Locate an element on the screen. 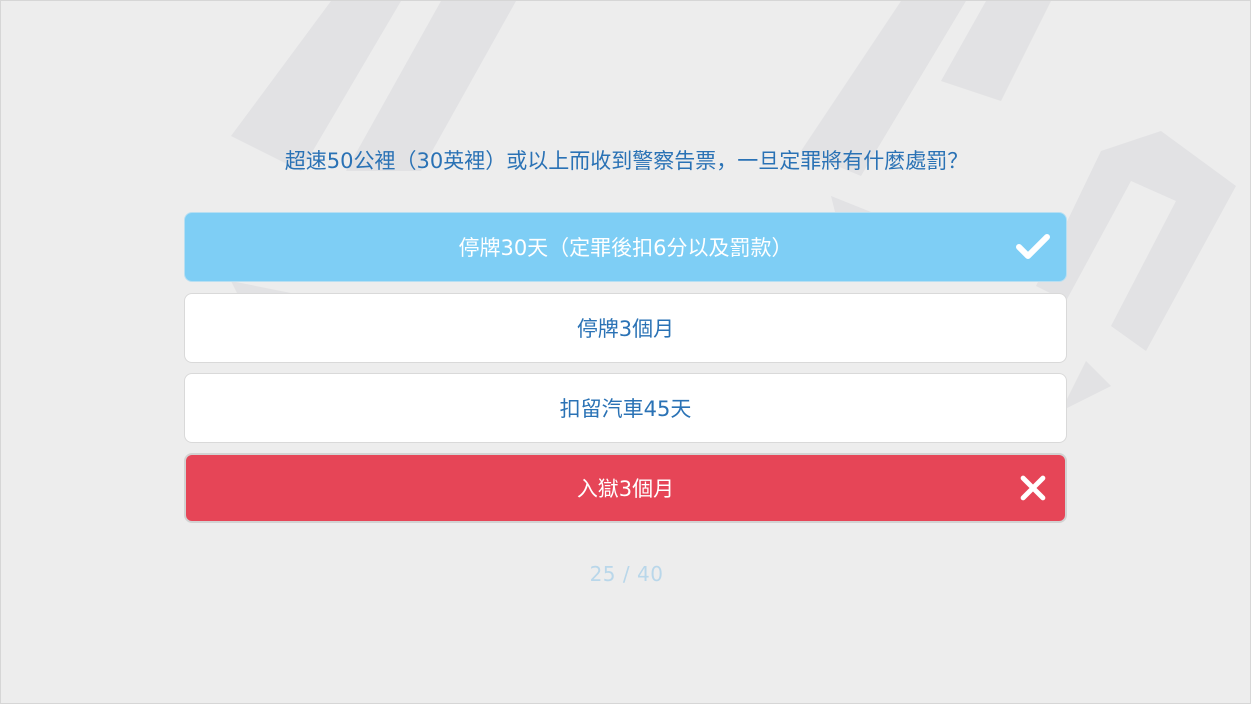 The height and width of the screenshot is (704, 1251). question-text: 超速50公裡（30英裡）或以上而收到警察告票，一旦定罪將有什麼處罰？ is located at coordinates (626, 161).